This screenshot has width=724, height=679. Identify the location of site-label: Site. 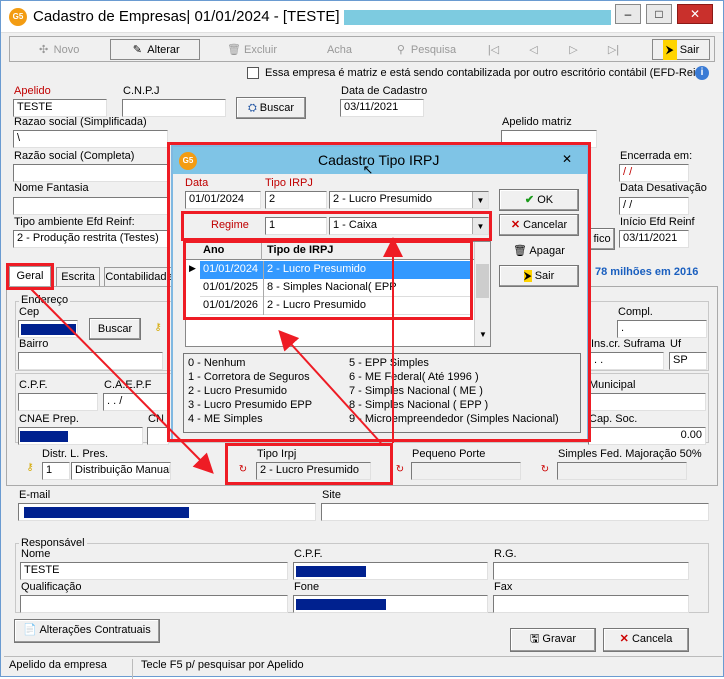
(331, 495).